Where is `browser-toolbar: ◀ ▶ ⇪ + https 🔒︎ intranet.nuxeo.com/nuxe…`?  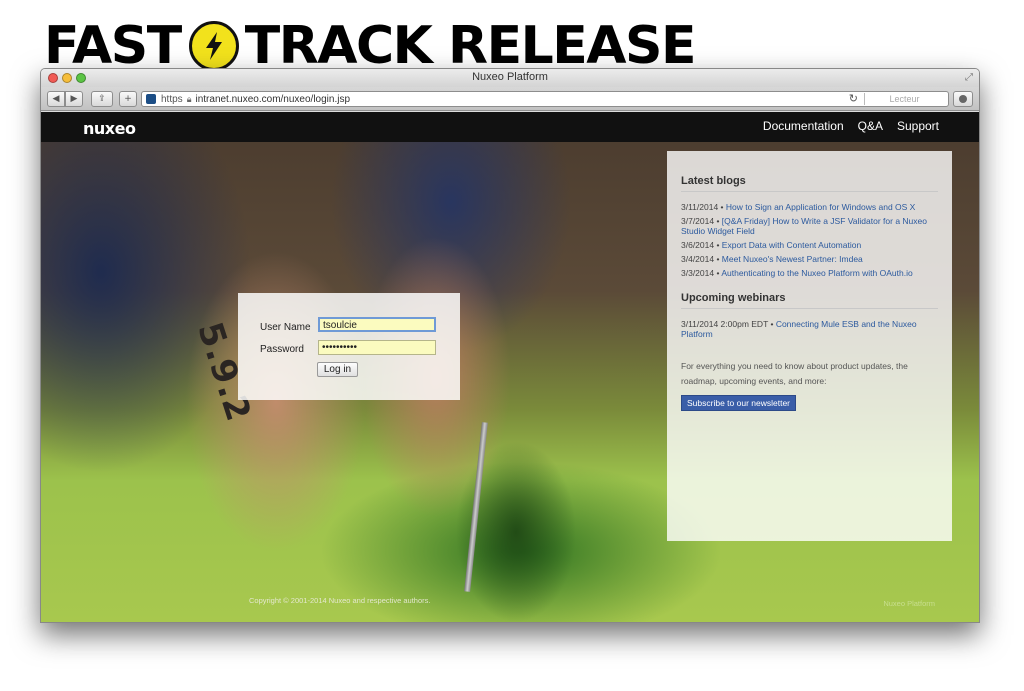
browser-toolbar: ◀ ▶ ⇪ + https 🔒︎ intranet.nuxeo.com/nuxe… is located at coordinates (510, 99).